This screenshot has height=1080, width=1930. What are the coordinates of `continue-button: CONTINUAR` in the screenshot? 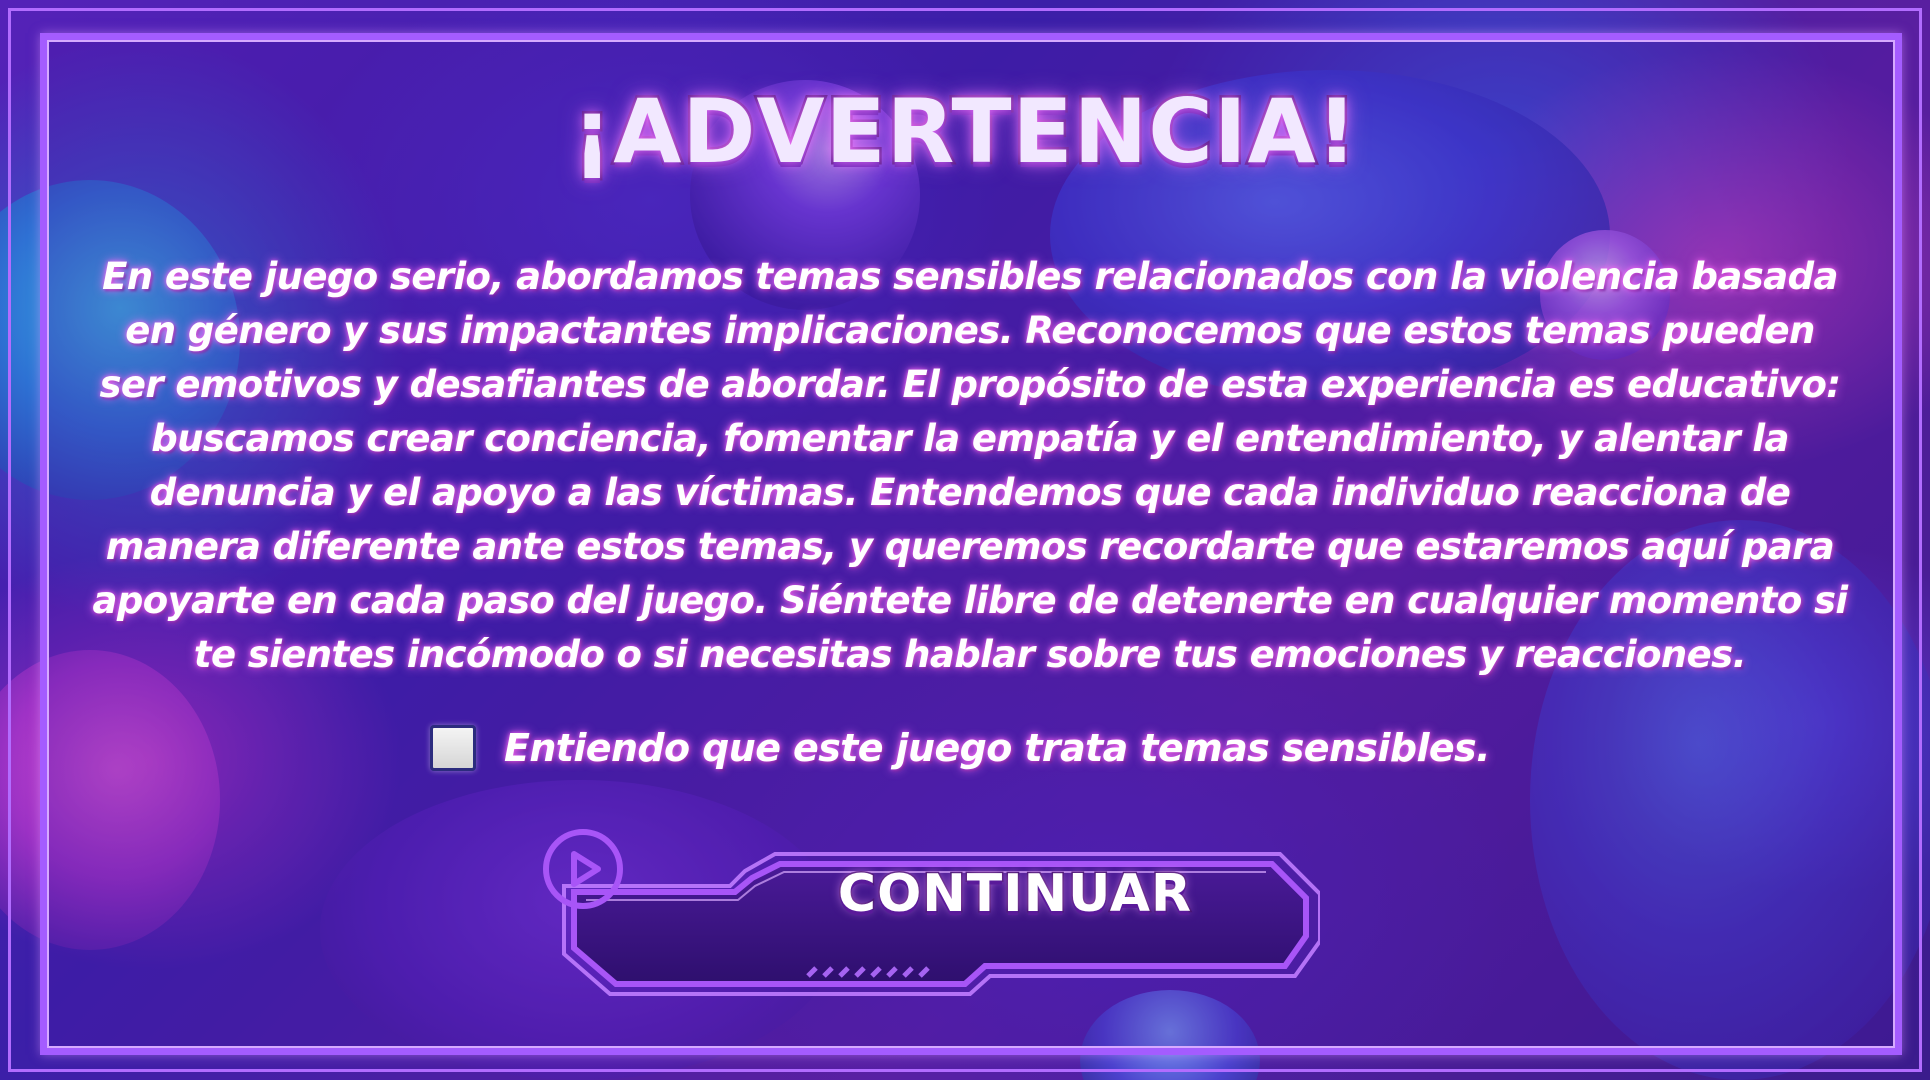 It's located at (930, 912).